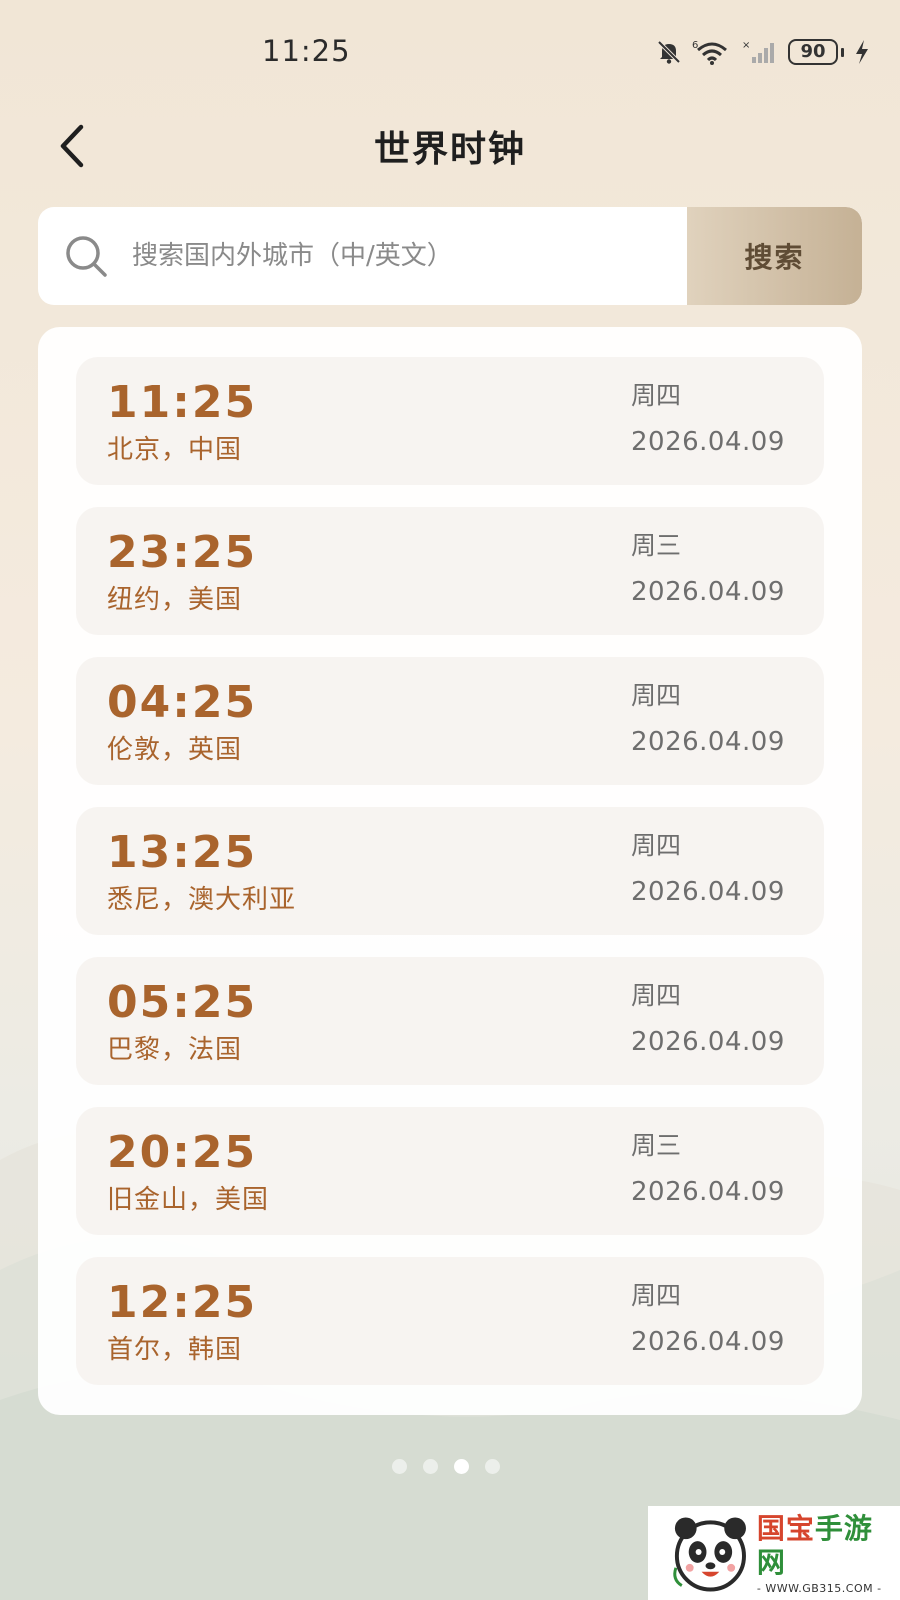 Image resolution: width=900 pixels, height=1600 pixels. I want to click on cellular-signal-icon: ×, so click(758, 51).